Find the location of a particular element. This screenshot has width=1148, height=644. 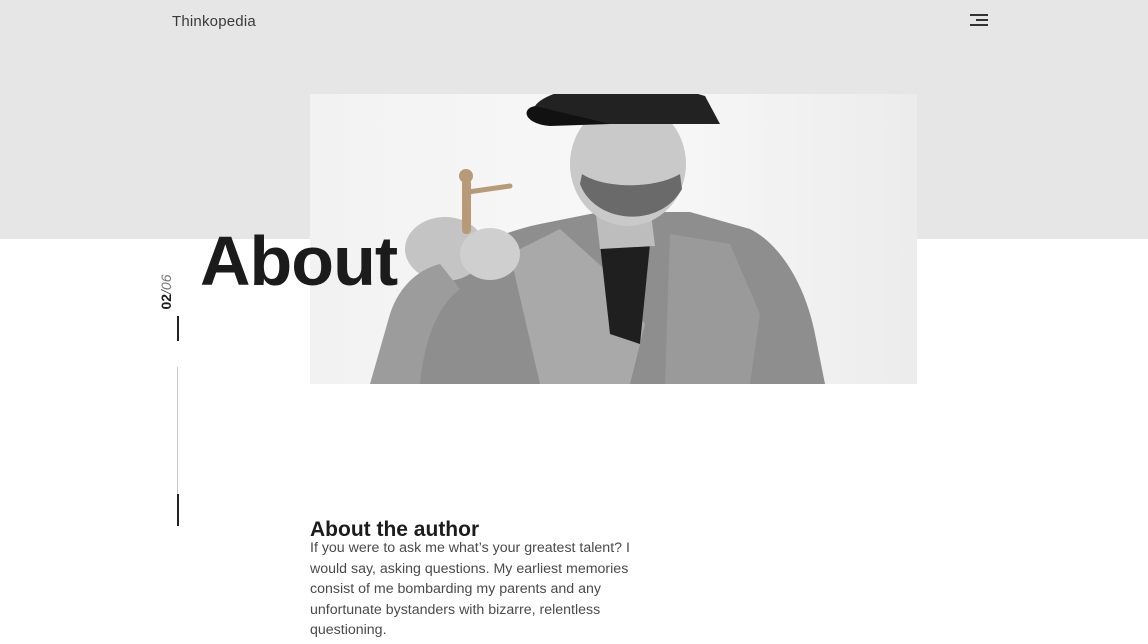

scroll-progress-indicator is located at coordinates (177, 510).